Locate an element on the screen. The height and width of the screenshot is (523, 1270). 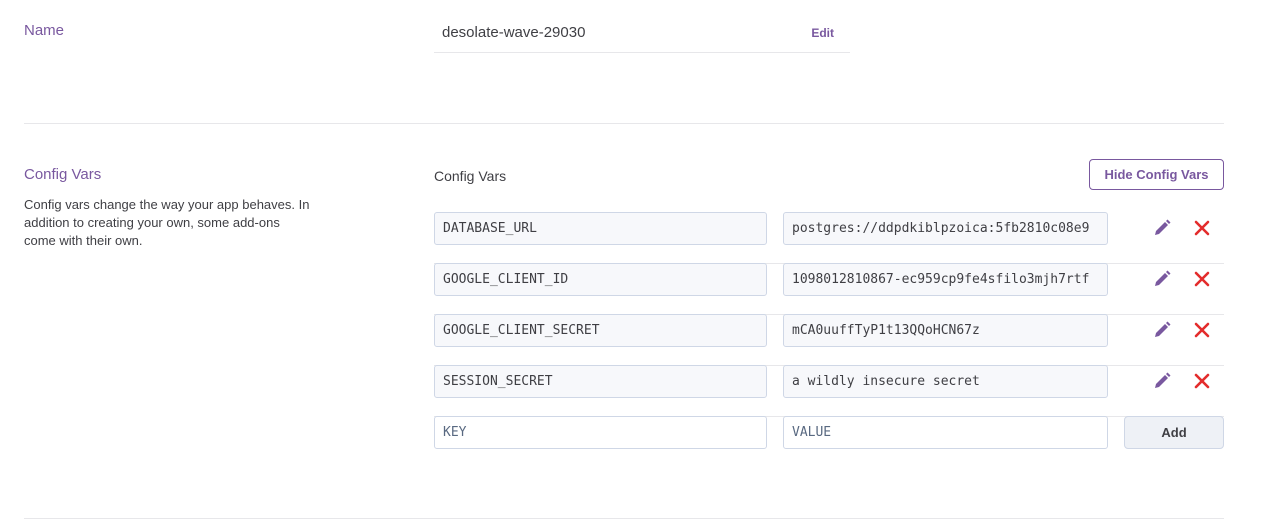
name-section-label: Name is located at coordinates (44, 30).